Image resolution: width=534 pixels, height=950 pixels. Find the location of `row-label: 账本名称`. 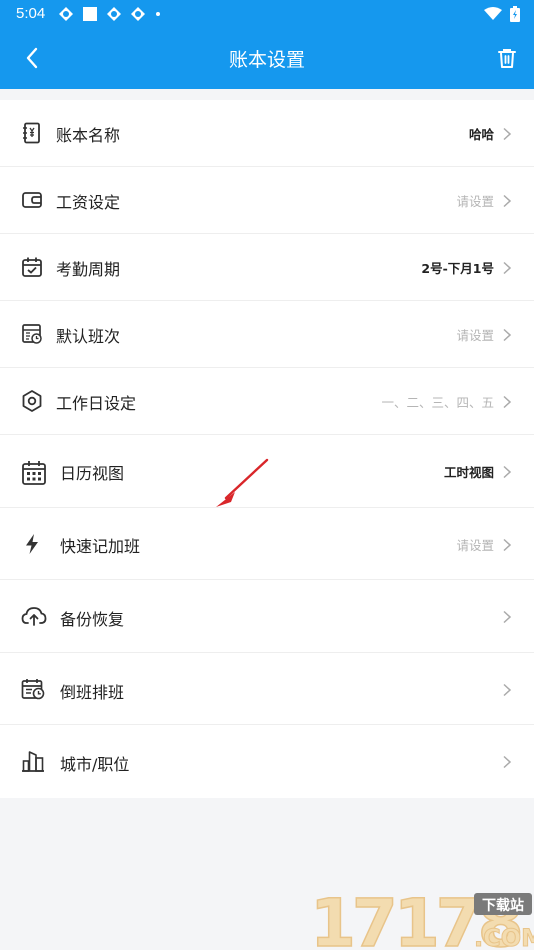

row-label: 账本名称 is located at coordinates (88, 135).